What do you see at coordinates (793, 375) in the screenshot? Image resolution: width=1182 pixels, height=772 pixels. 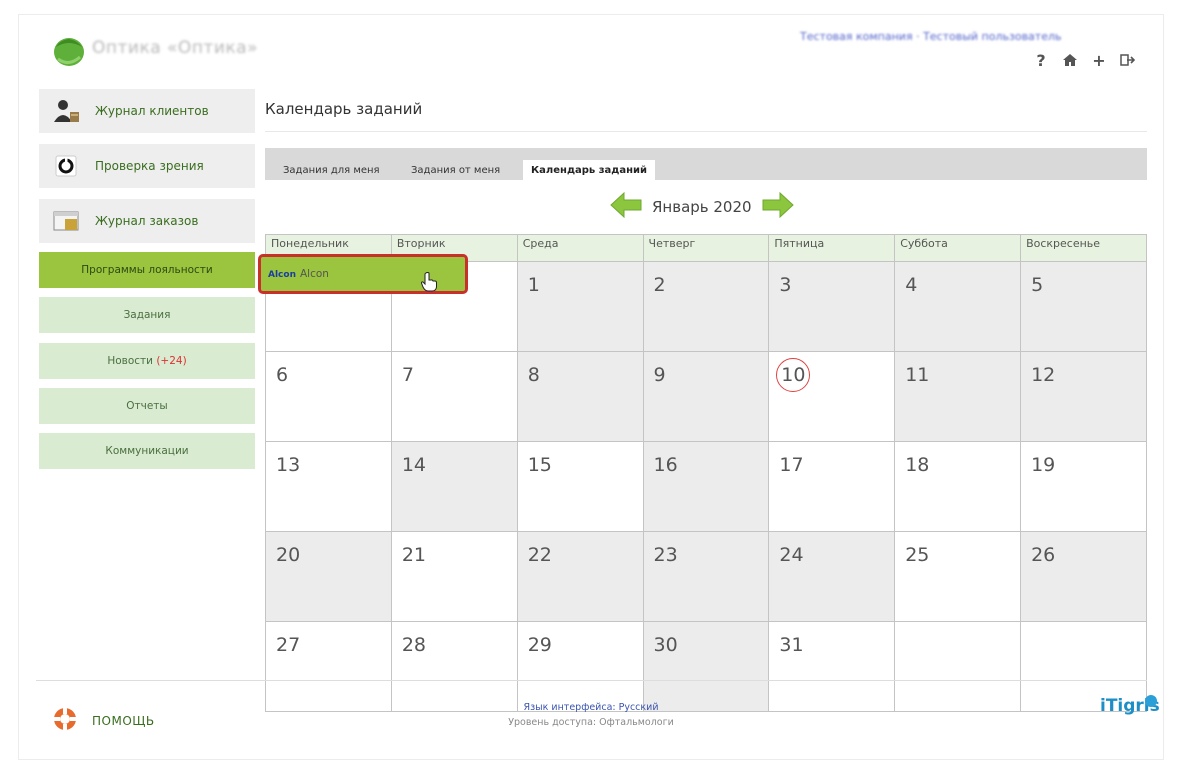 I see `today-marker: 10` at bounding box center [793, 375].